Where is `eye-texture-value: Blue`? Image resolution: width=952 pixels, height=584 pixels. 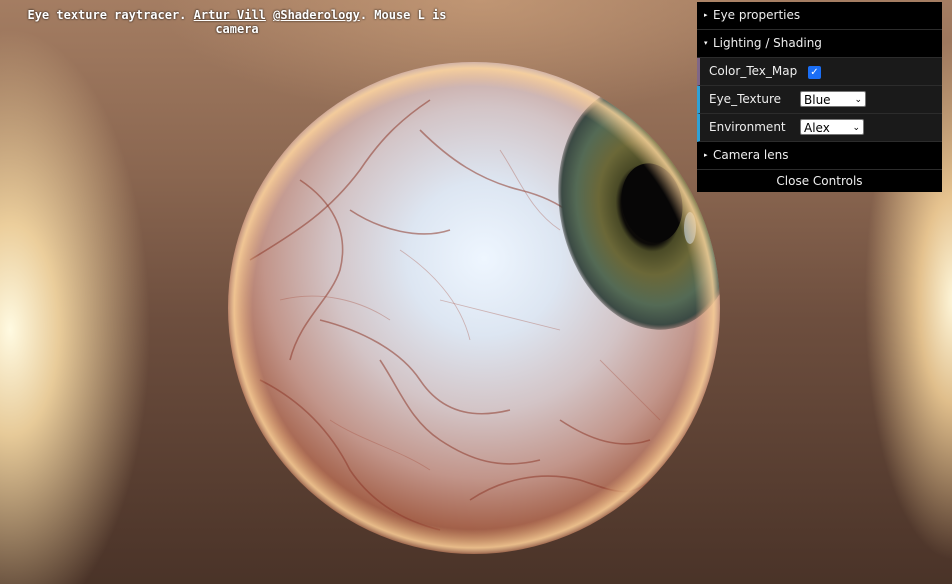 eye-texture-value: Blue is located at coordinates (817, 100).